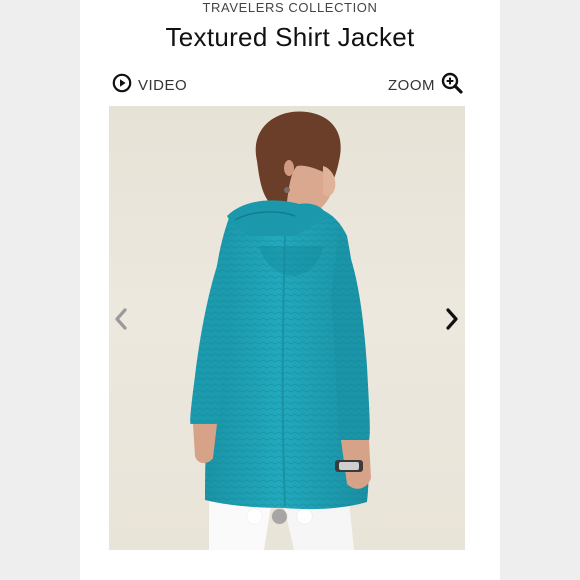  I want to click on collection-label: TRAVELERS COLLECTION, so click(290, 7).